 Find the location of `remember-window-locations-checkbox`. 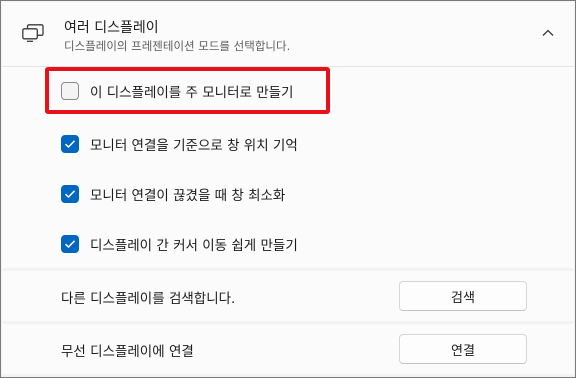

remember-window-locations-checkbox is located at coordinates (70, 144).